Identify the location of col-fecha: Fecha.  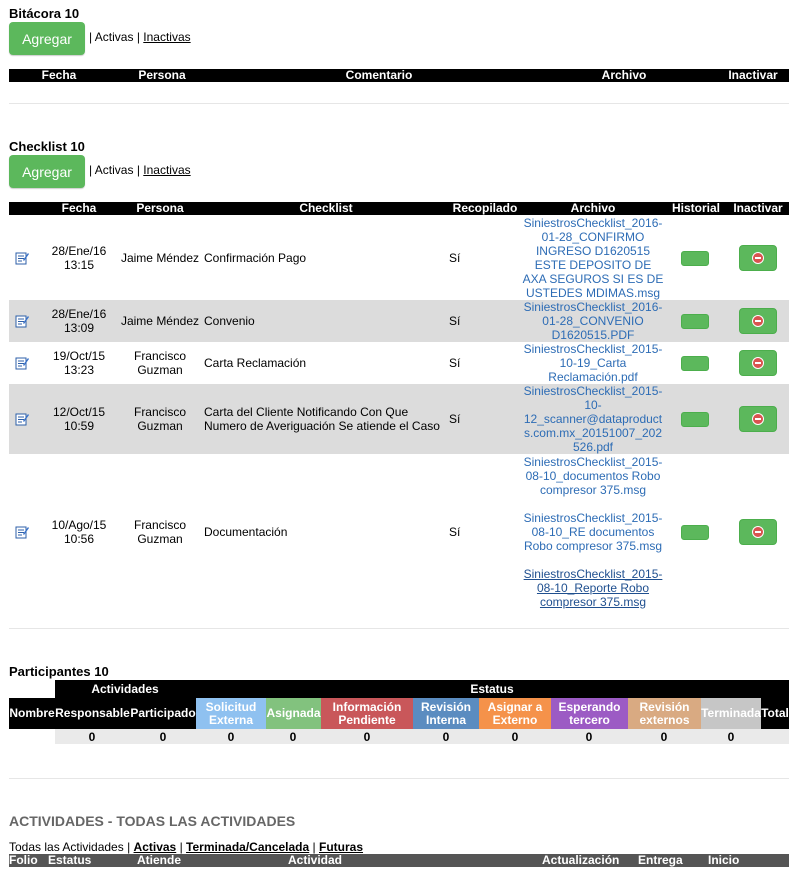
(79, 208).